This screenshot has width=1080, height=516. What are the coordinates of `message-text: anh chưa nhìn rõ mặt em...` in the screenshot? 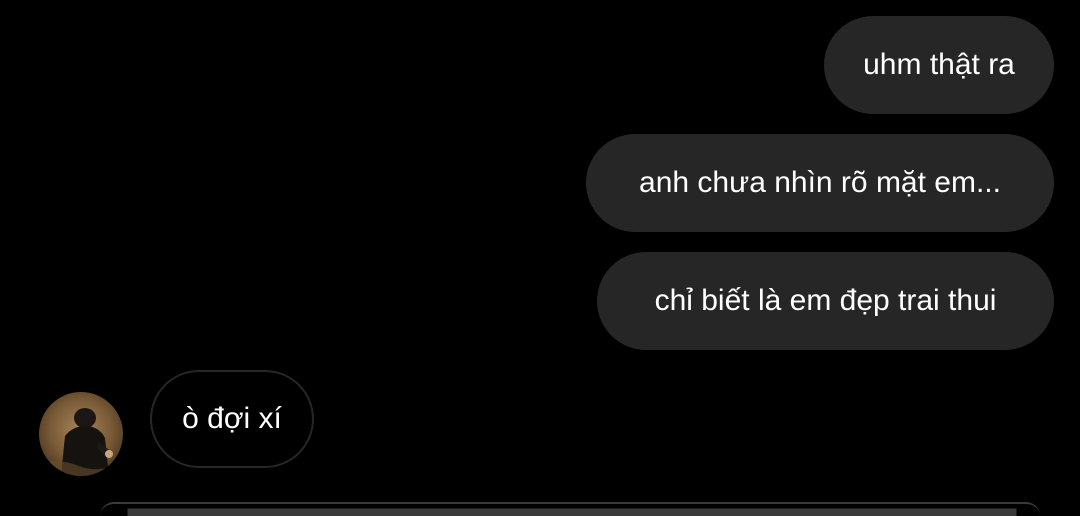 It's located at (820, 182).